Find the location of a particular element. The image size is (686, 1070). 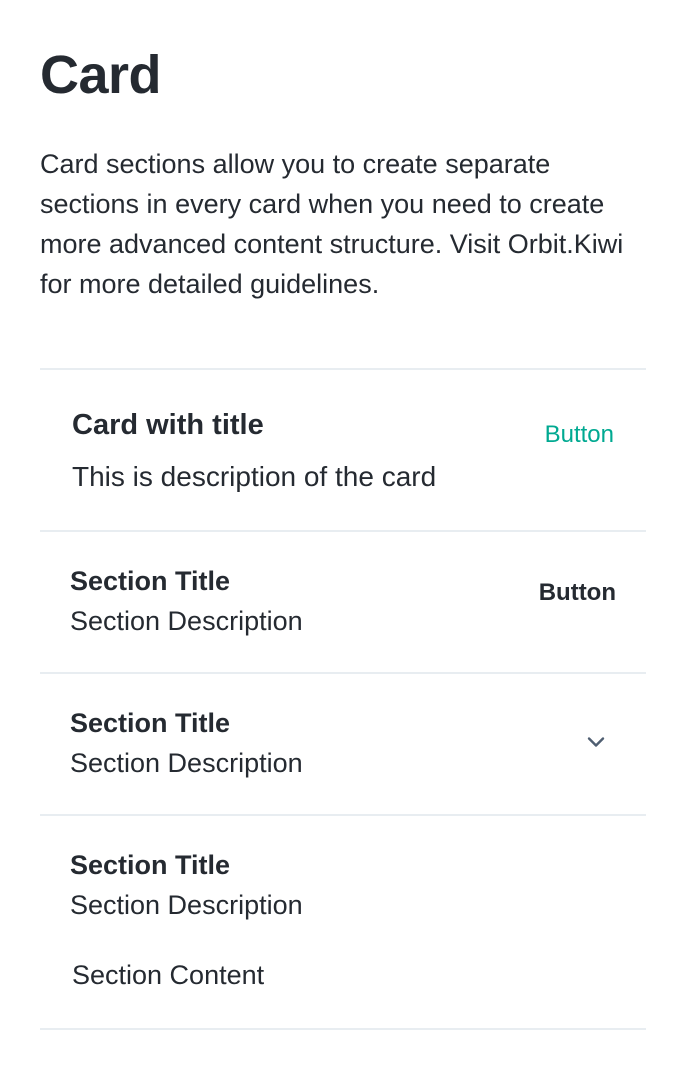

card-header-button: Button is located at coordinates (579, 435).